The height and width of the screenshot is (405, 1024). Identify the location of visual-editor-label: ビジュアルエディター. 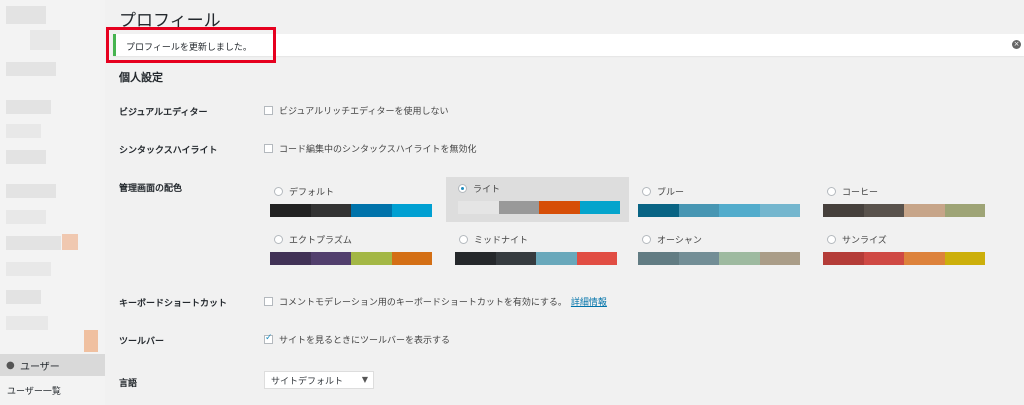
(163, 113).